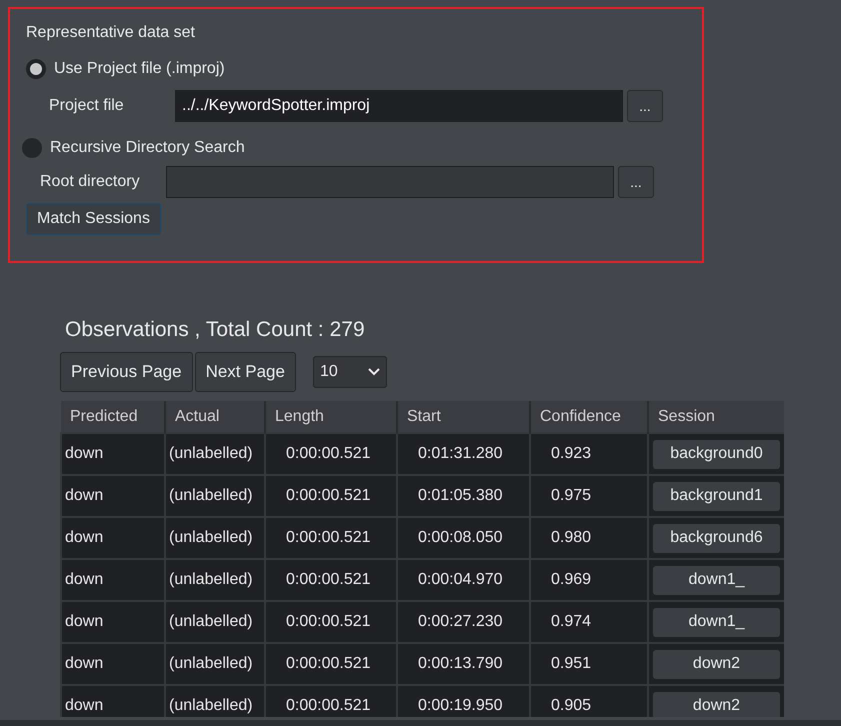  Describe the element at coordinates (463, 454) in the screenshot. I see `table-cell: 0:01:31.280` at that location.